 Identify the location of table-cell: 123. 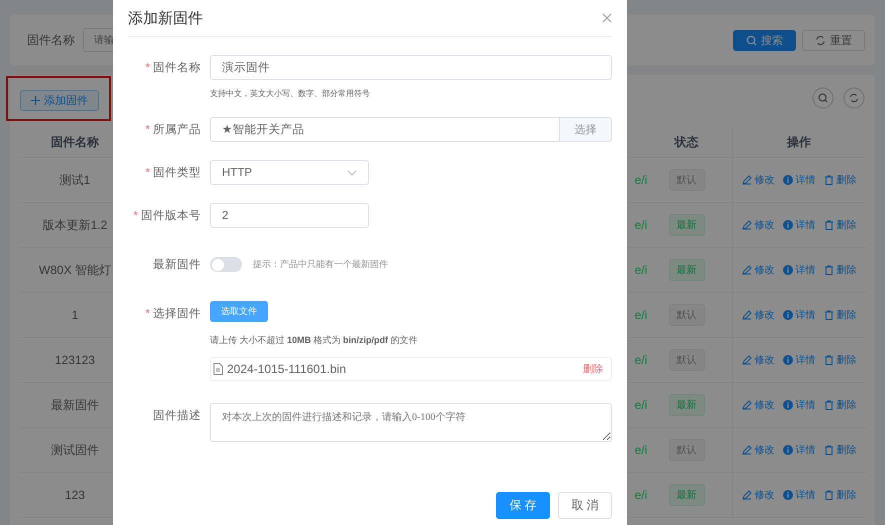
(74, 495).